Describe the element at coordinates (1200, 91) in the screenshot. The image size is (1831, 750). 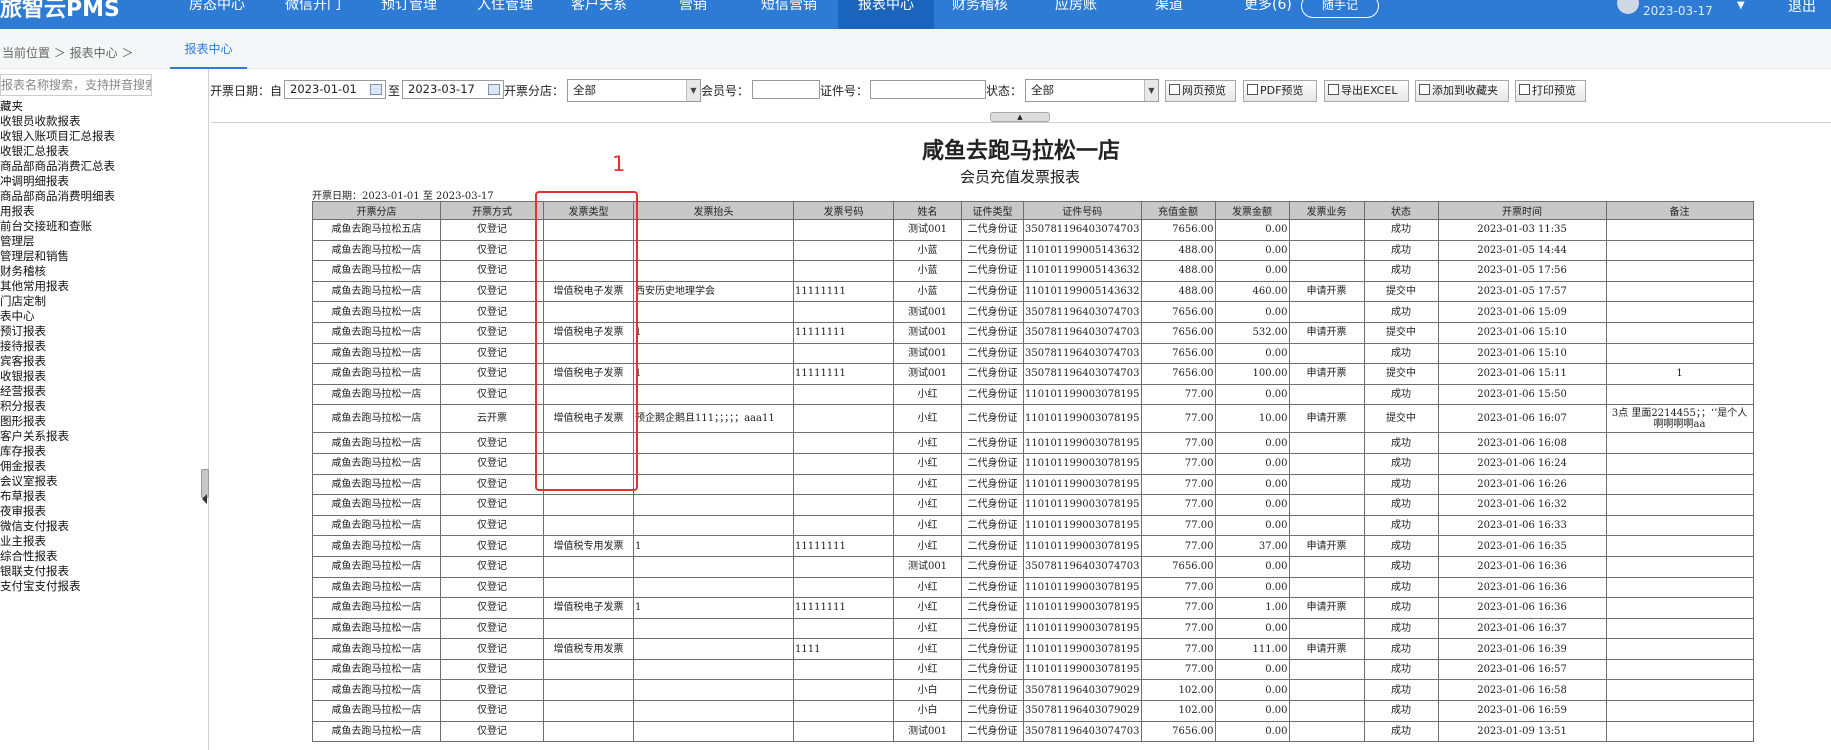
I see `web-preview-button: 网页预览` at that location.